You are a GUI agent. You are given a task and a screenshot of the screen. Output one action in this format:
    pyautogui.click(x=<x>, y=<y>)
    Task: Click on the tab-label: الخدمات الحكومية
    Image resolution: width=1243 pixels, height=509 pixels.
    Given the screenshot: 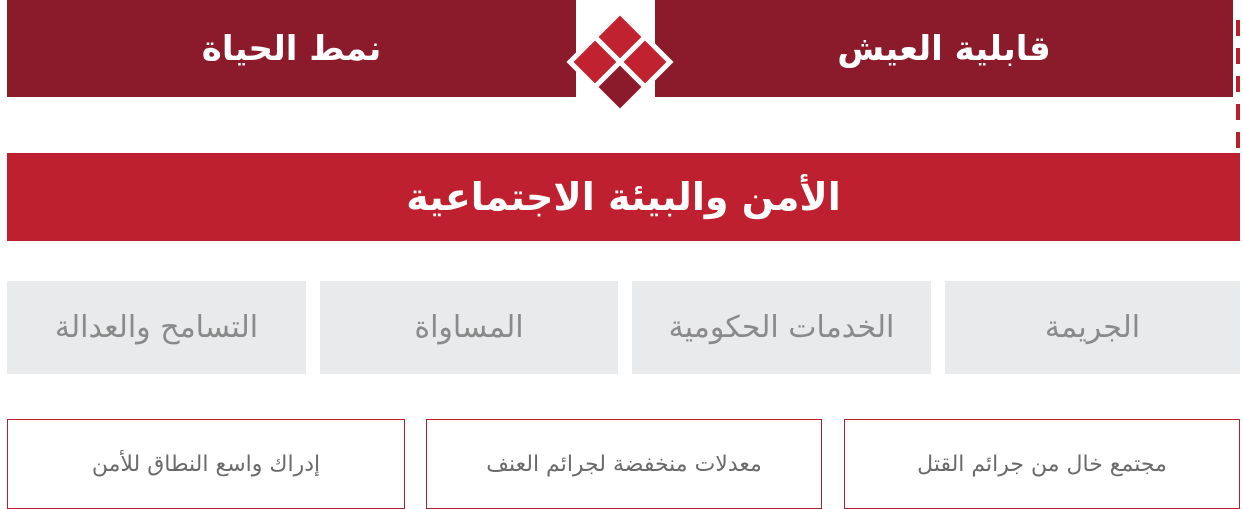 What is the action you would take?
    pyautogui.click(x=781, y=327)
    